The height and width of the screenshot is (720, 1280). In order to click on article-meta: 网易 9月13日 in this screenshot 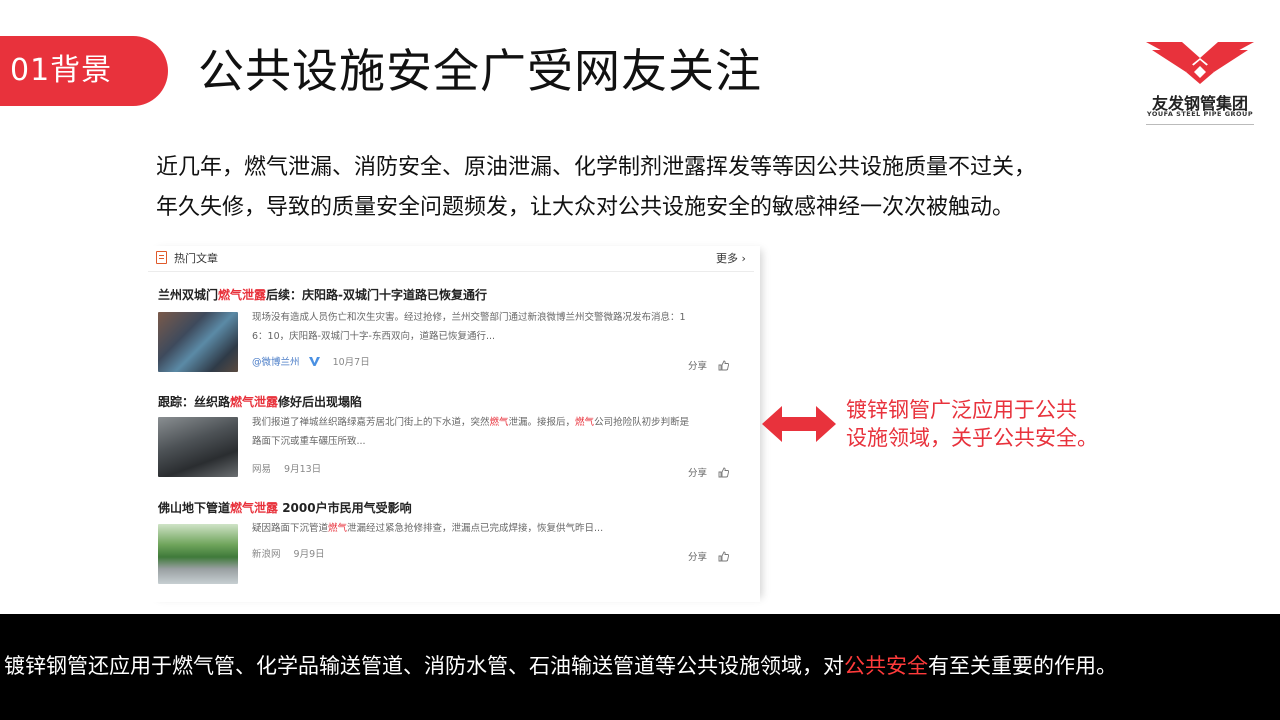, I will do `click(286, 468)`.